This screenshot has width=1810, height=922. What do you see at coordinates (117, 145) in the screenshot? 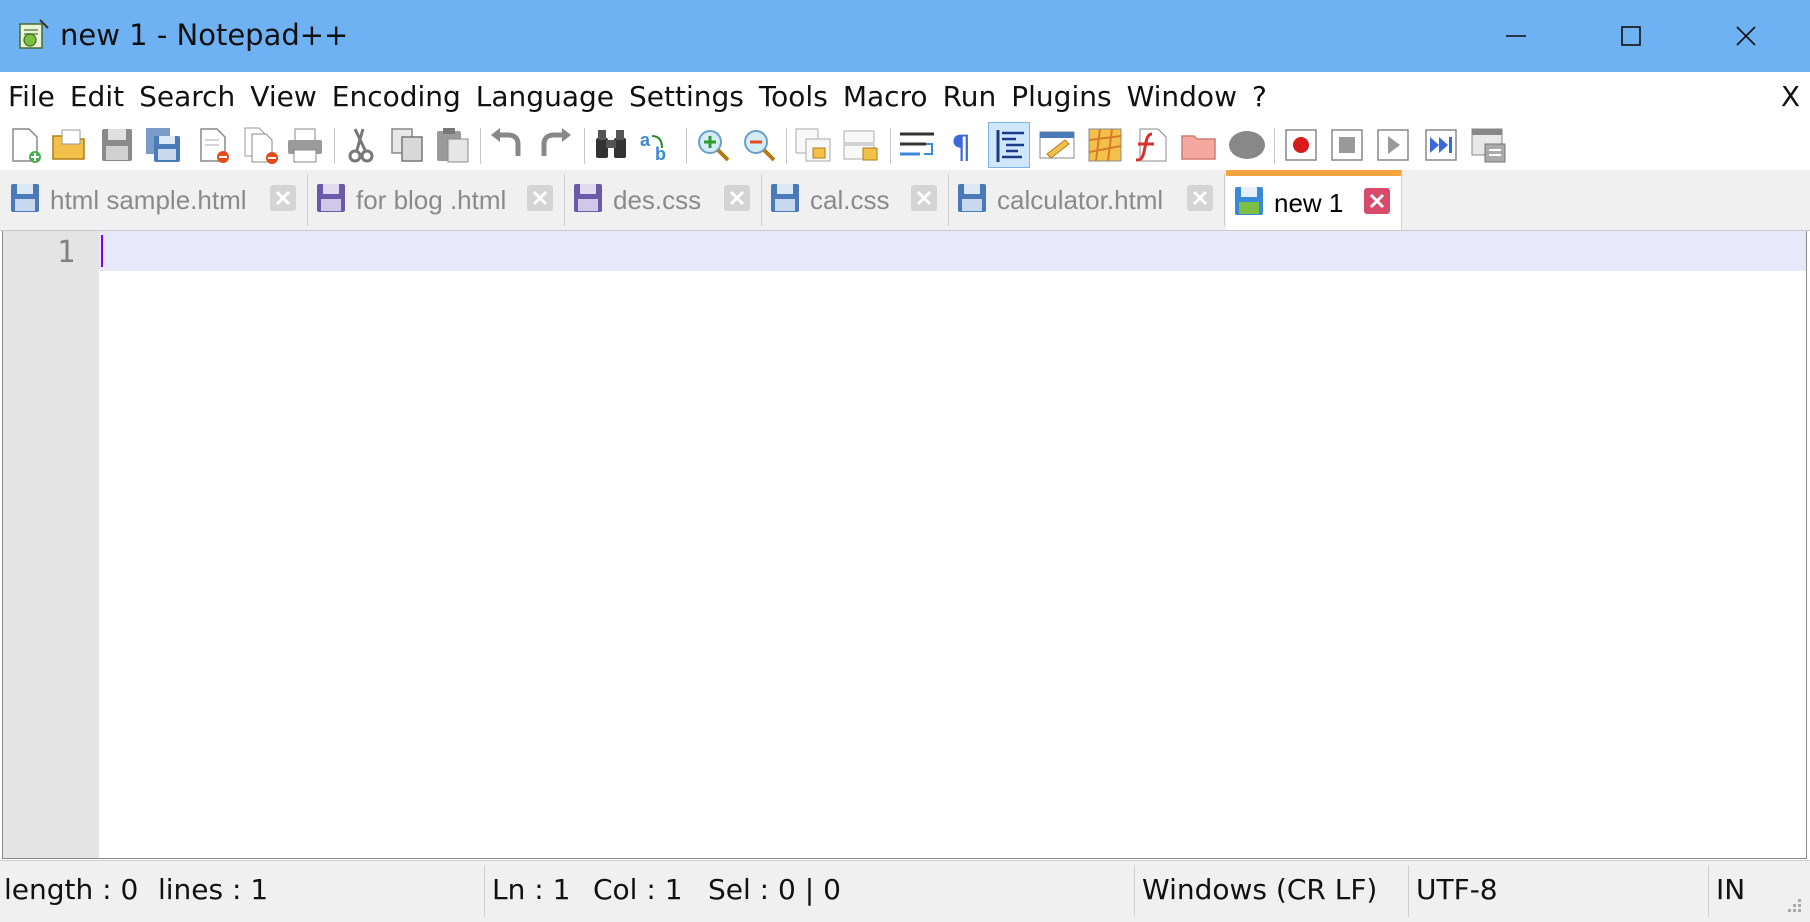
I see `save-button` at bounding box center [117, 145].